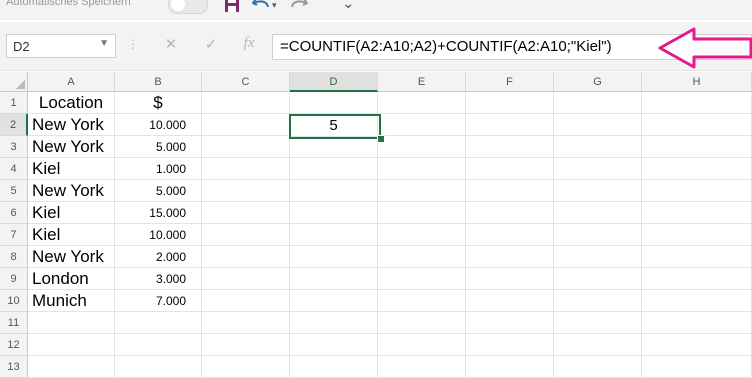 This screenshot has width=752, height=378. I want to click on cell-A6-location: Kiel, so click(71, 213).